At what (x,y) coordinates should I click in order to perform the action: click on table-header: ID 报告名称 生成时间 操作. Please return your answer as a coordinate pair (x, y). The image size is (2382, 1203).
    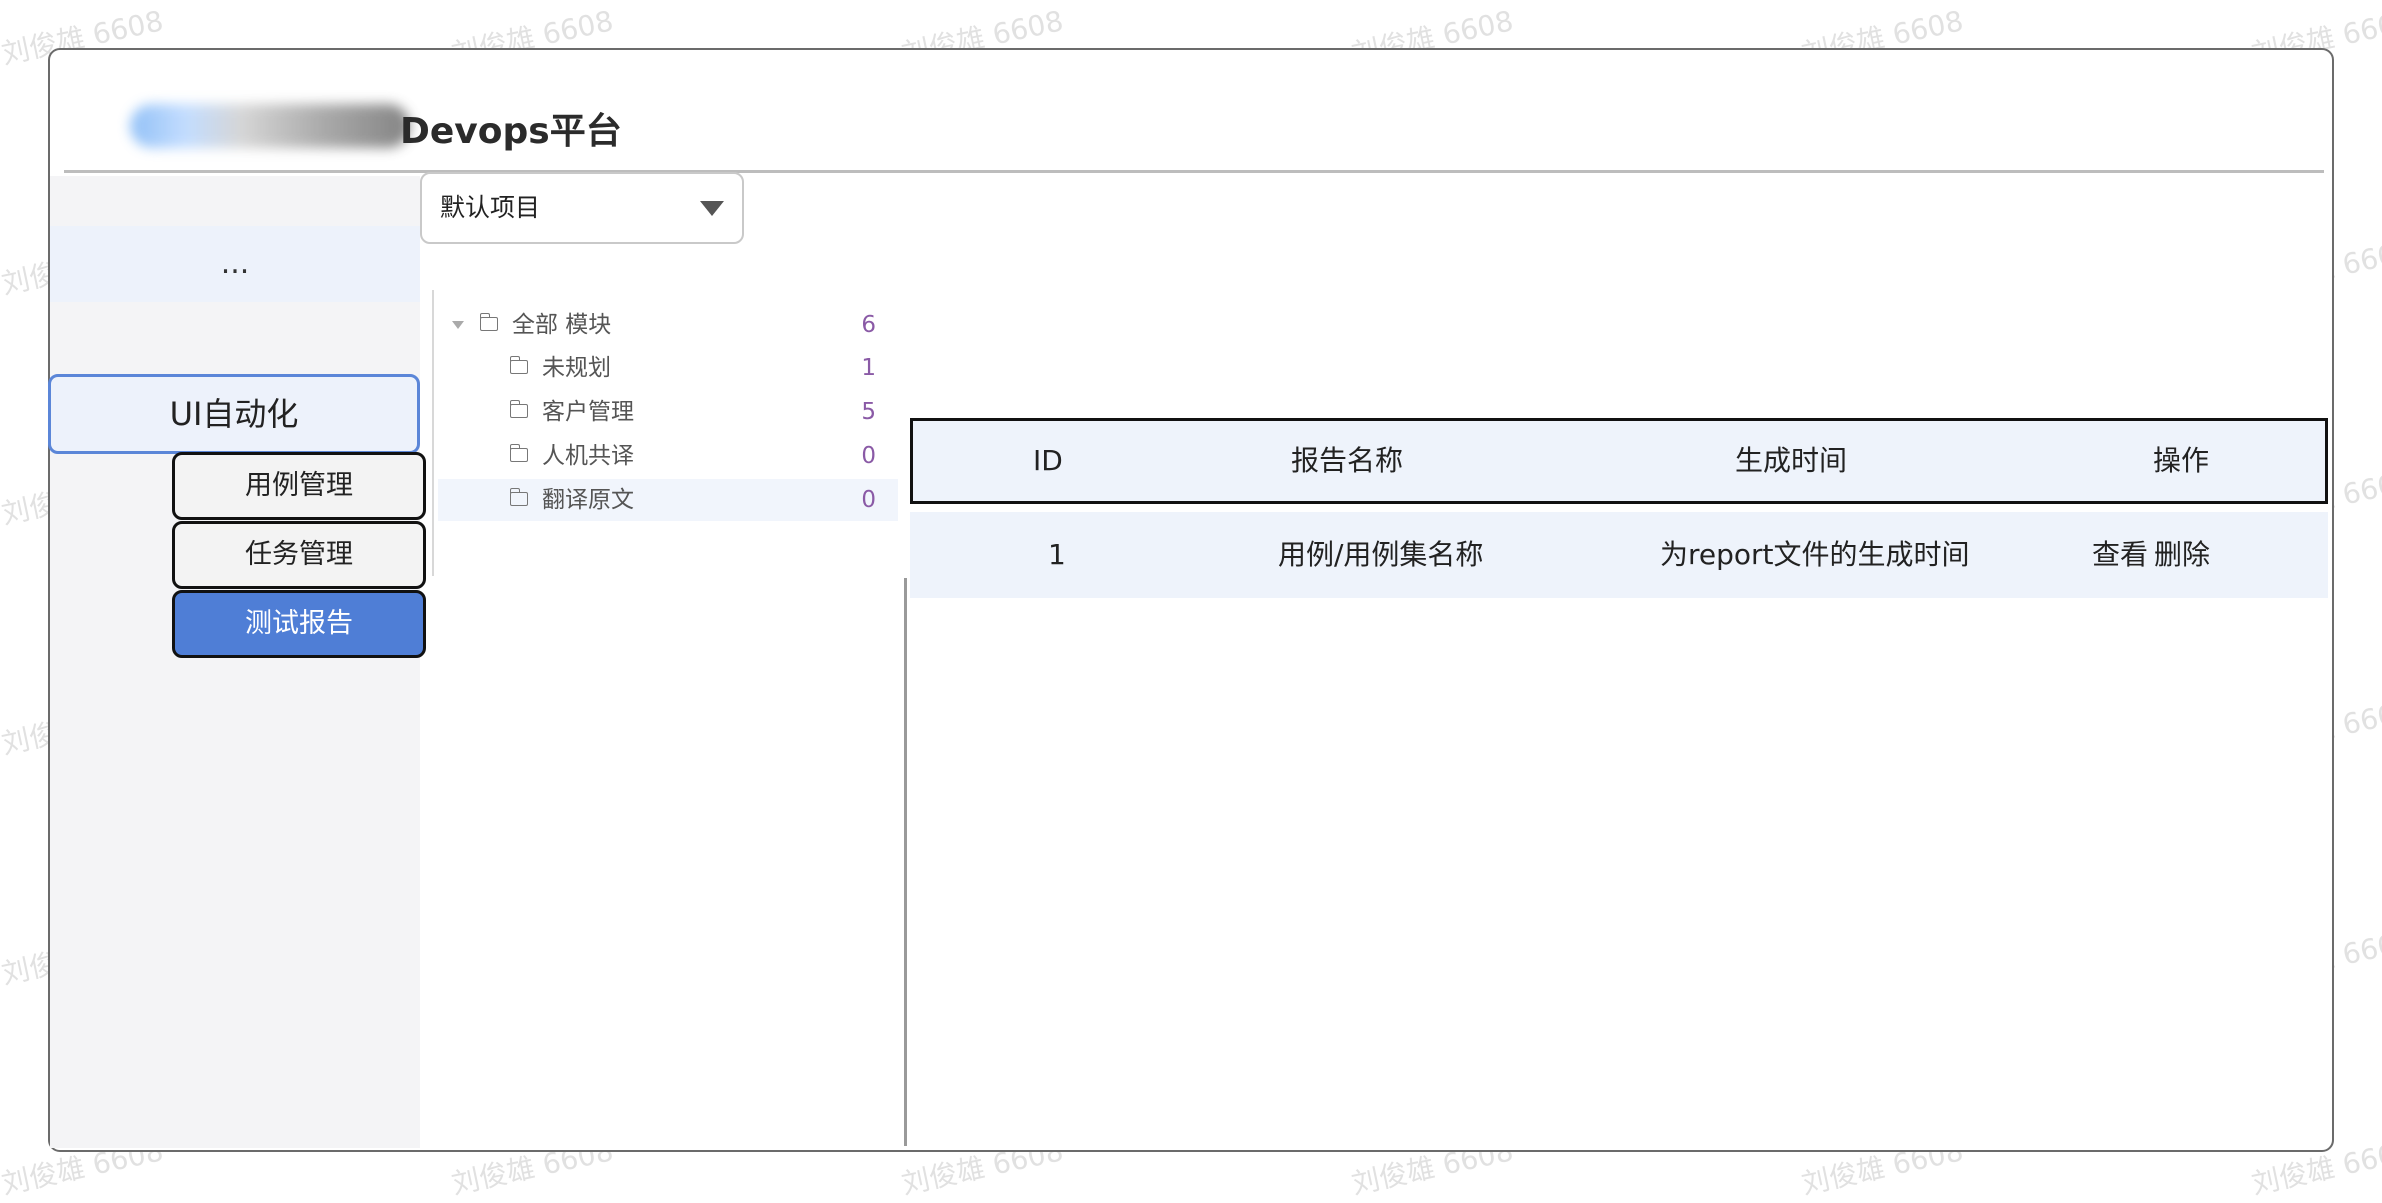
    Looking at the image, I should click on (1619, 461).